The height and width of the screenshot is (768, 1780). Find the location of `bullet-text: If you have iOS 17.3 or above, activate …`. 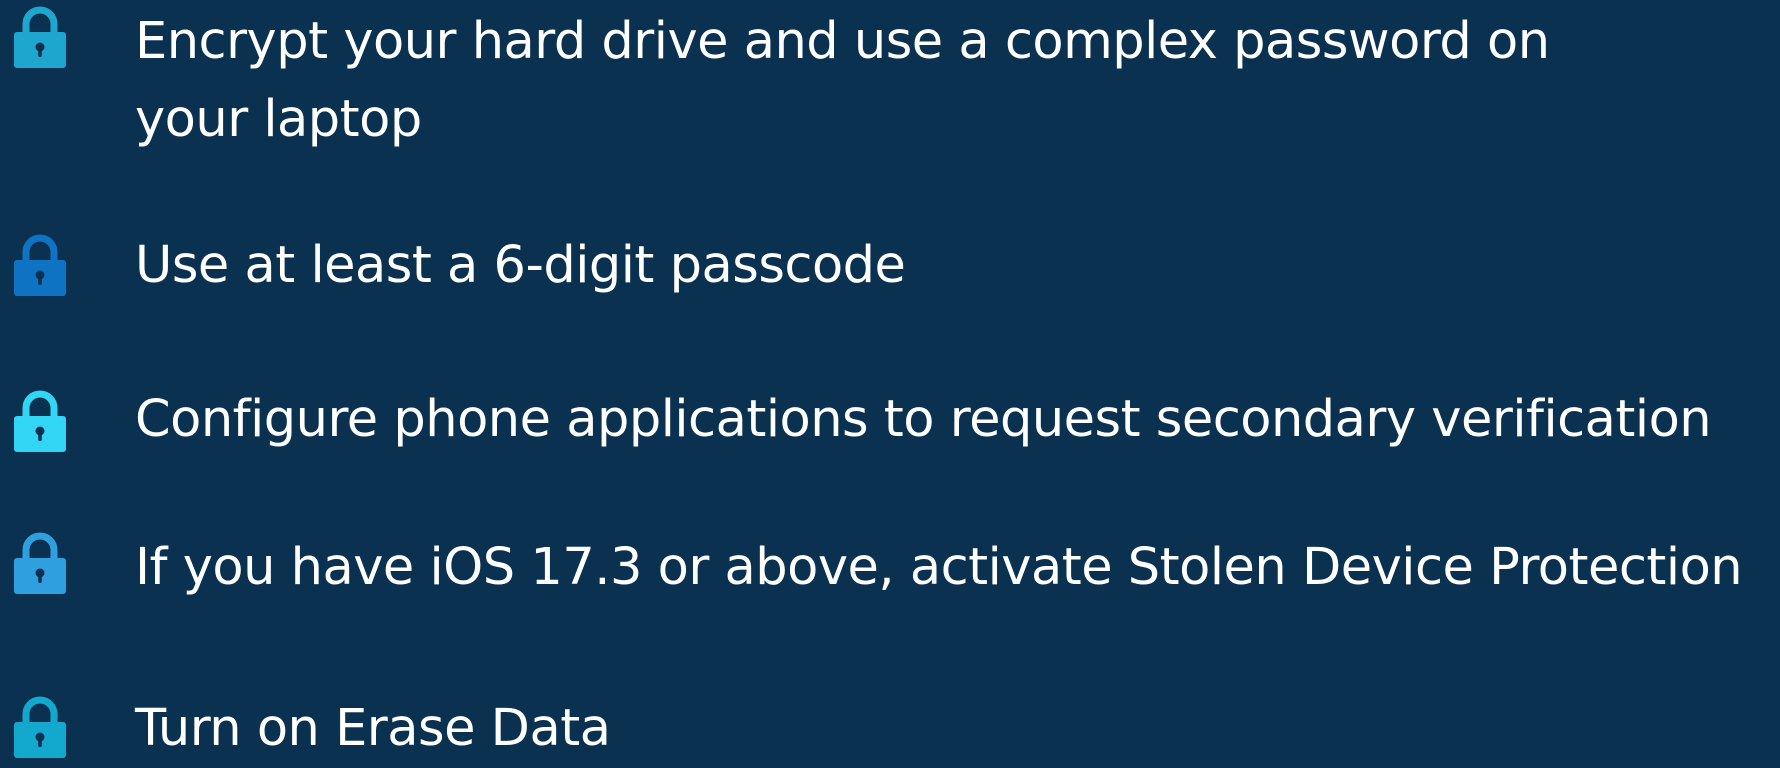

bullet-text: If you have iOS 17.3 or above, activate … is located at coordinates (939, 567).